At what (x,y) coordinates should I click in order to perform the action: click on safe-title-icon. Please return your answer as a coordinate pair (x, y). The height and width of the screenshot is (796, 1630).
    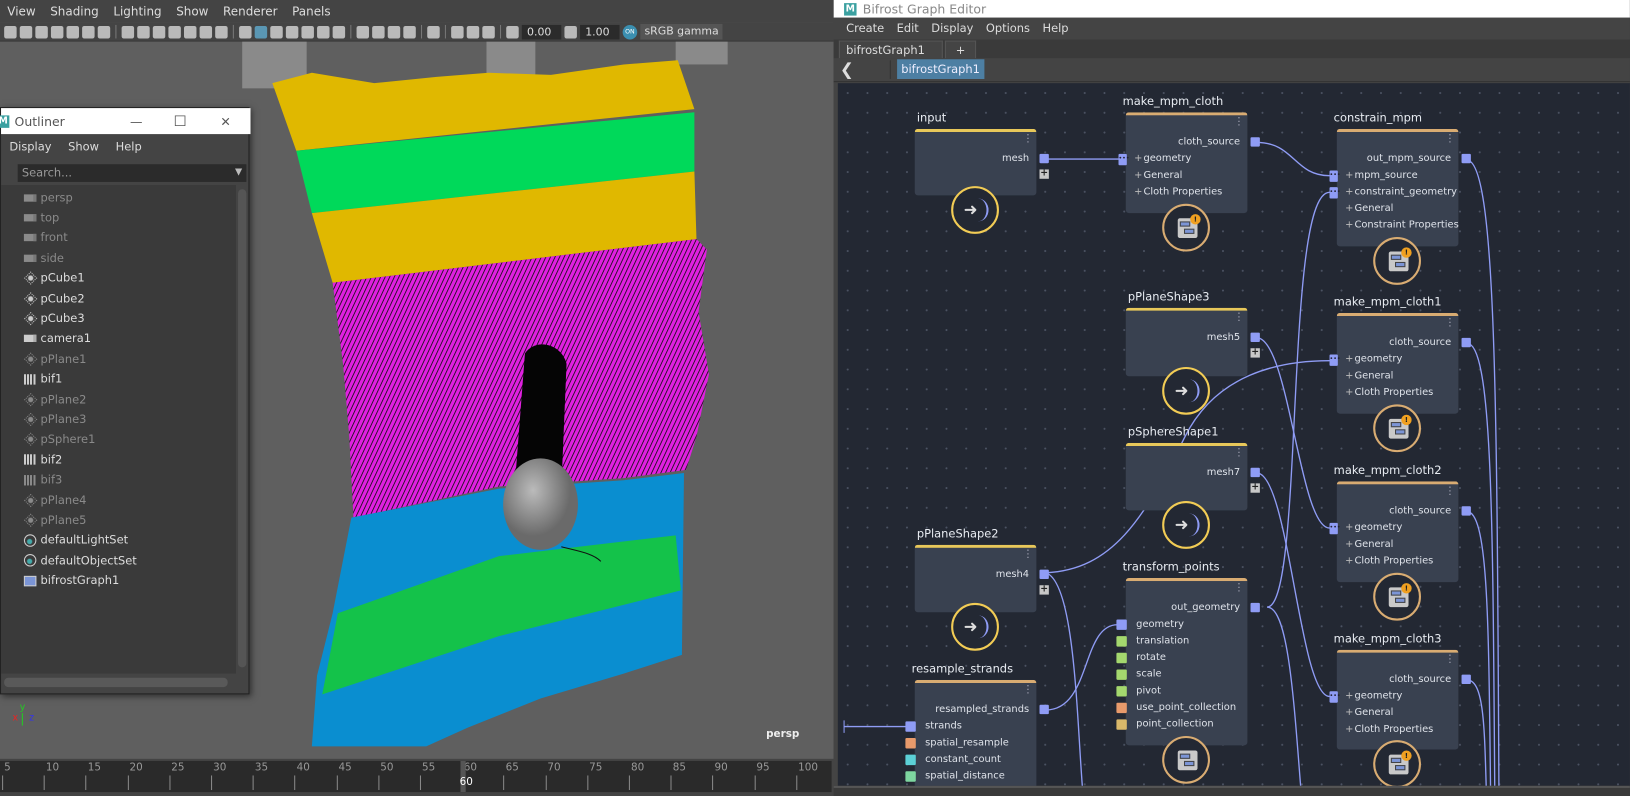
    Looking at the image, I should click on (221, 31).